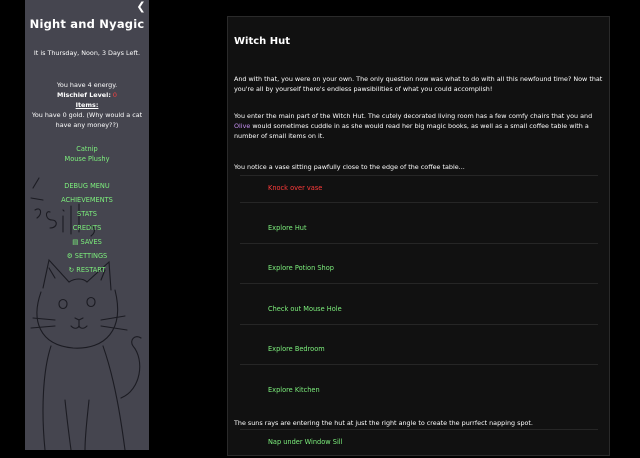  Describe the element at coordinates (84, 95) in the screenshot. I see `mischief-label: Mischief Level:` at that location.